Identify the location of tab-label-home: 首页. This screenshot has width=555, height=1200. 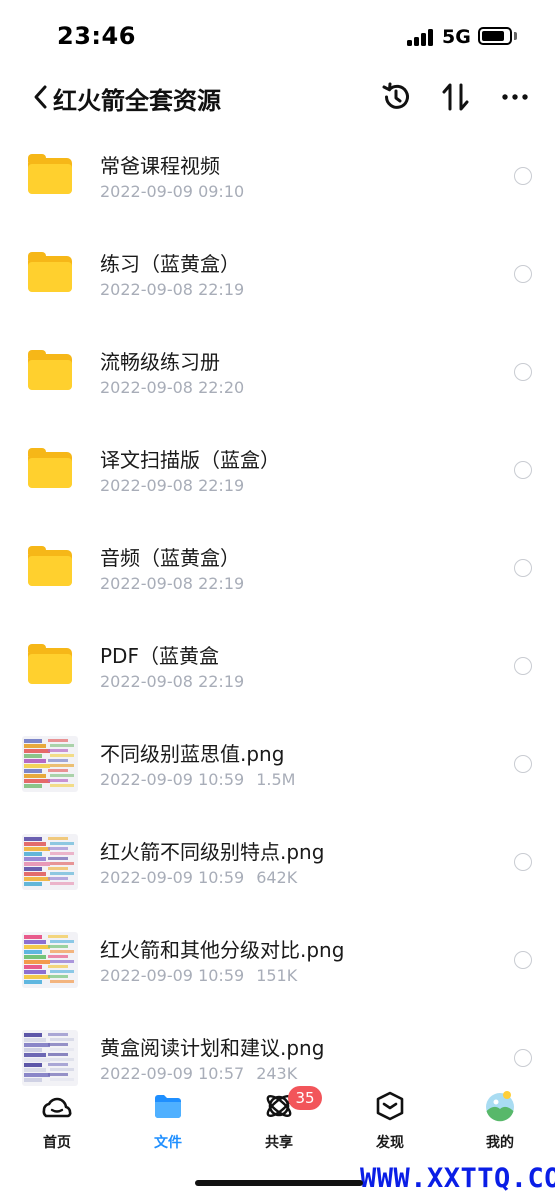
(57, 1143).